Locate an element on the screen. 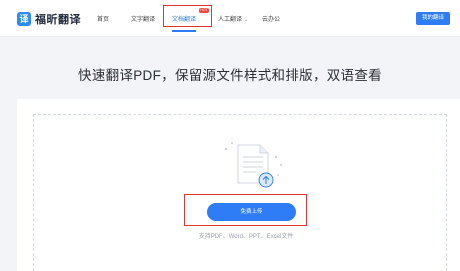  free-upload-button: 免费上传 is located at coordinates (251, 212).